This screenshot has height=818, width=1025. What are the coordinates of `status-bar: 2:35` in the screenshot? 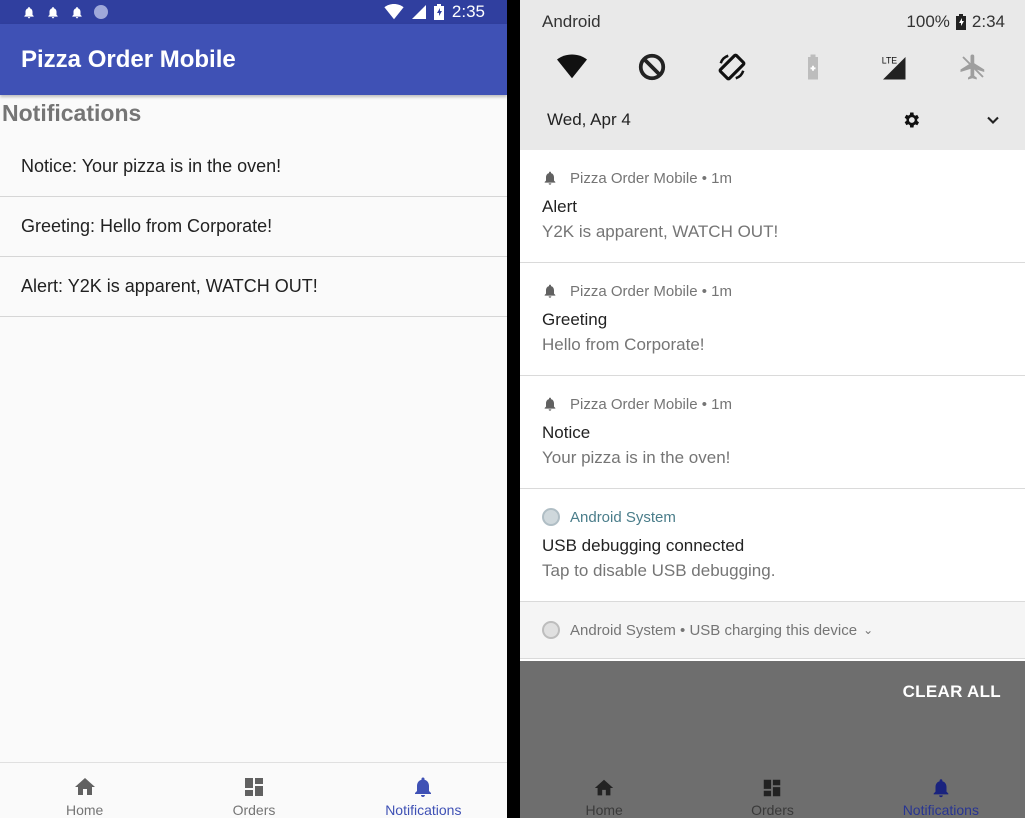 It's located at (253, 12).